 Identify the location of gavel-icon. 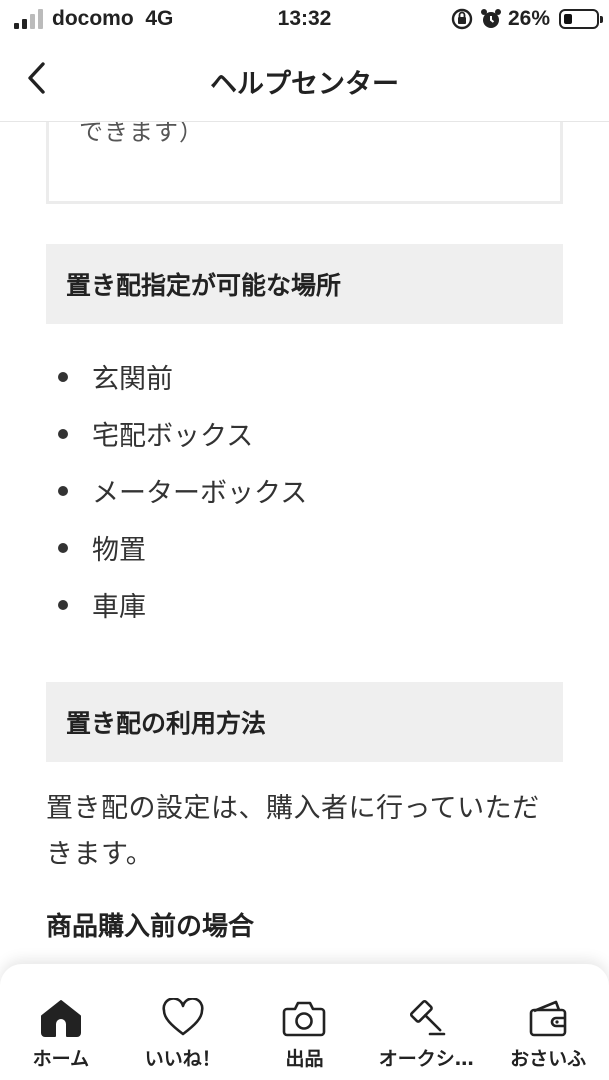
(428, 1017).